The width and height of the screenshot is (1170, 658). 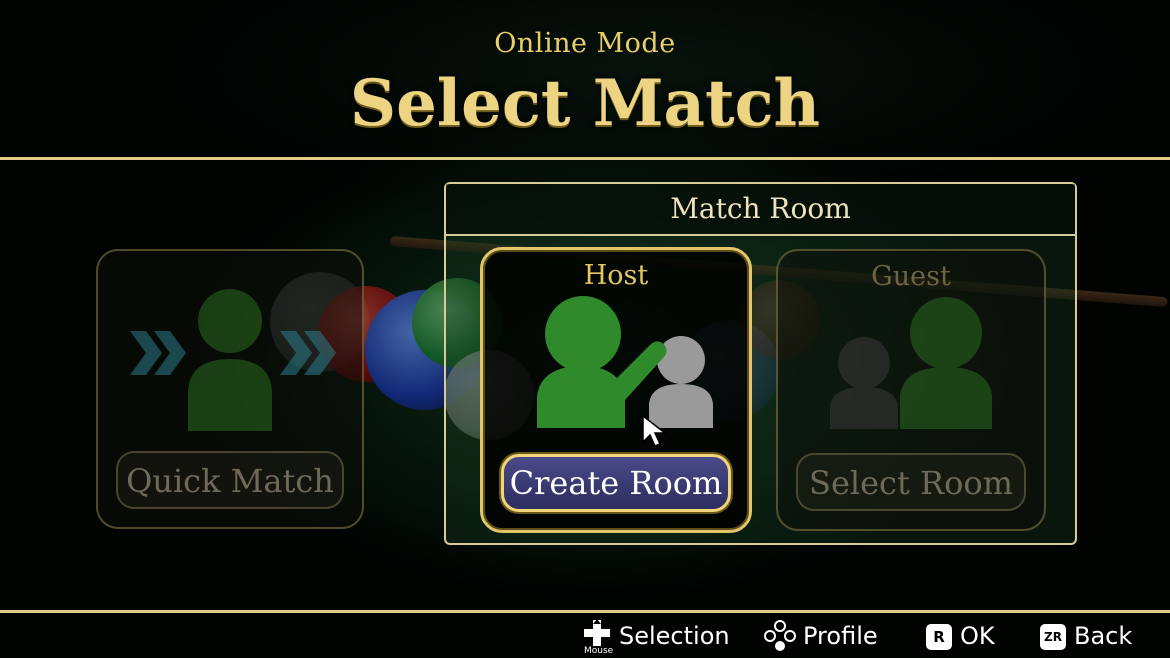 I want to click on guest-pair-icon, so click(x=911, y=363).